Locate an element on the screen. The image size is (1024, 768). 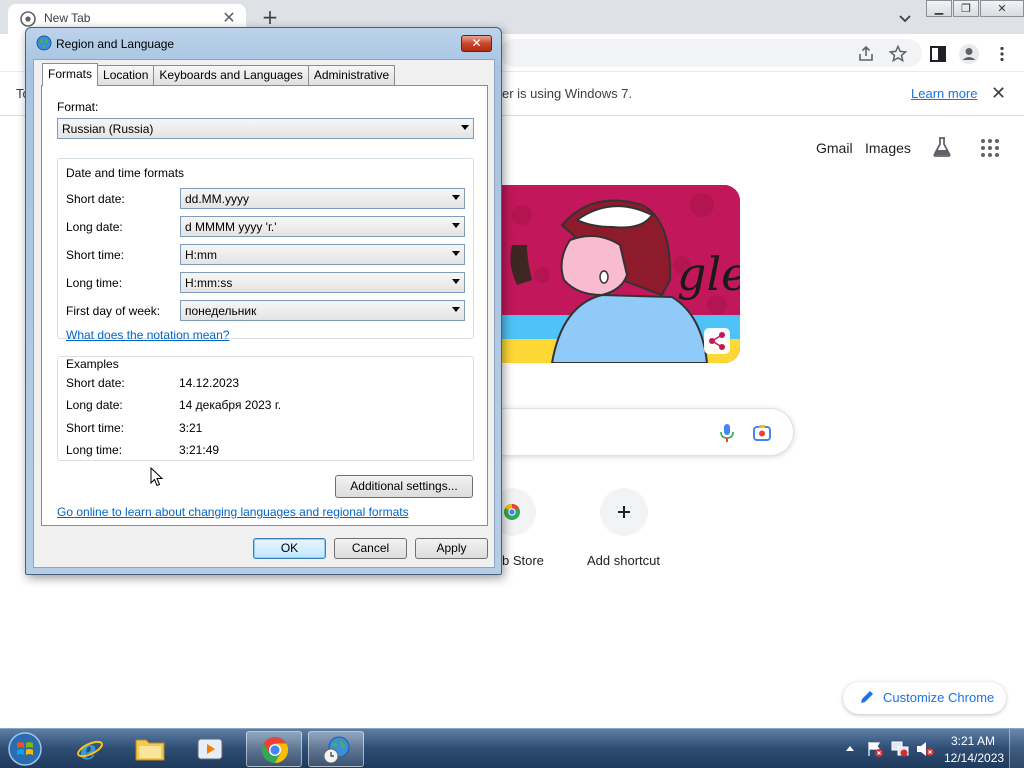
add-shortcut-button is located at coordinates (624, 512).